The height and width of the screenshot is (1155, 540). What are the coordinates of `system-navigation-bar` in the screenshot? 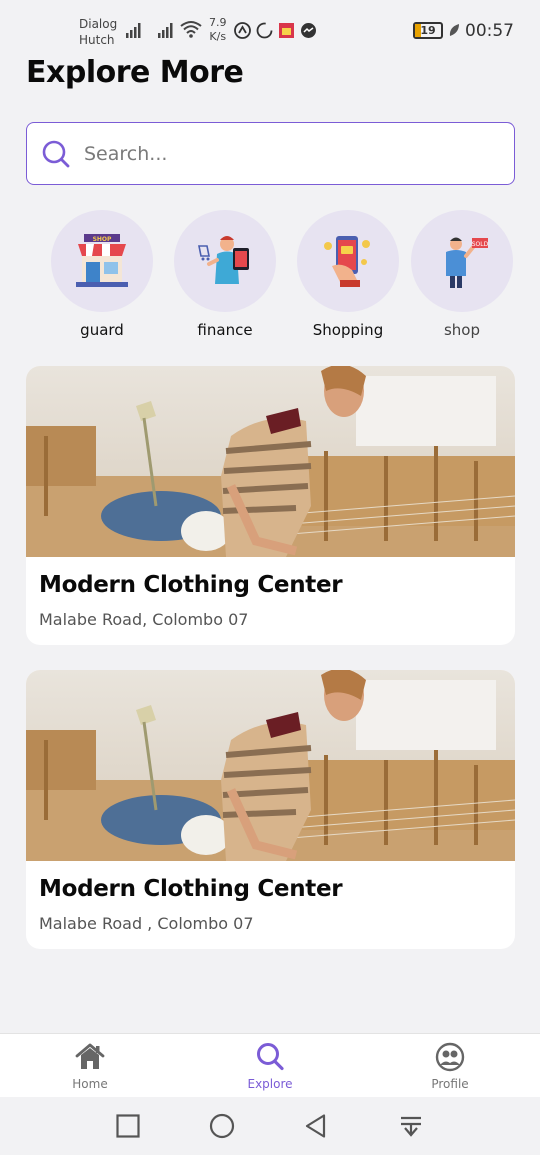 It's located at (270, 1126).